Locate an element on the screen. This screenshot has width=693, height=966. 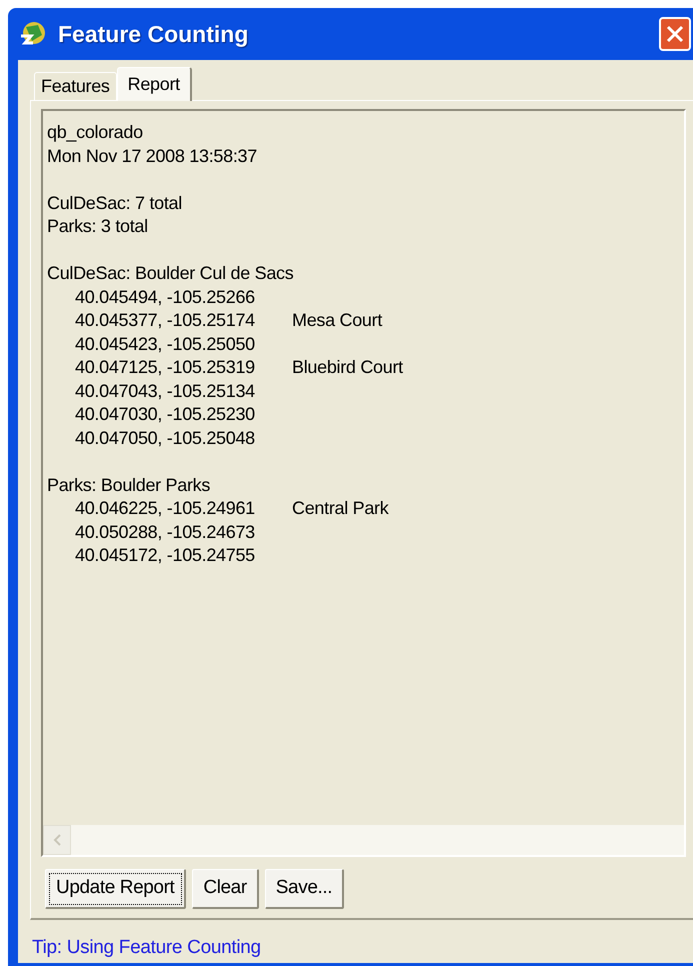
place-name: Mesa Court is located at coordinates (337, 320).